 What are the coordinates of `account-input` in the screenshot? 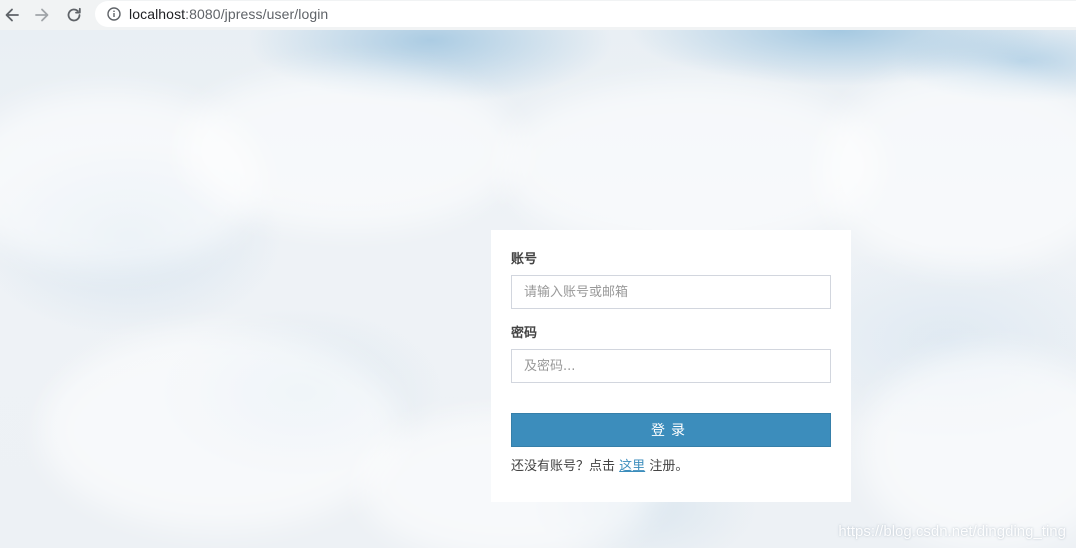 It's located at (671, 292).